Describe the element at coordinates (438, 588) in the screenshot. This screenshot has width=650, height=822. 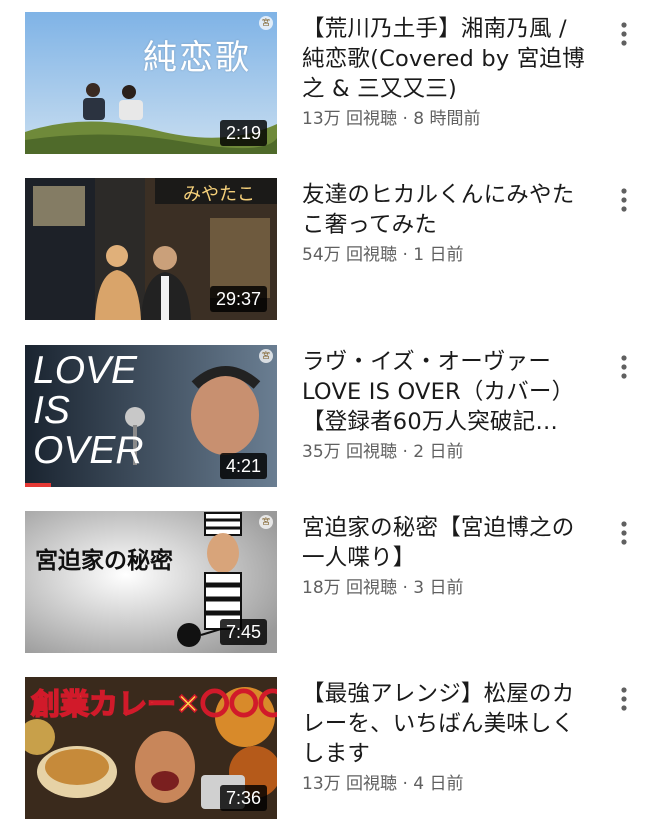
I see `upload-age: 3 日前` at that location.